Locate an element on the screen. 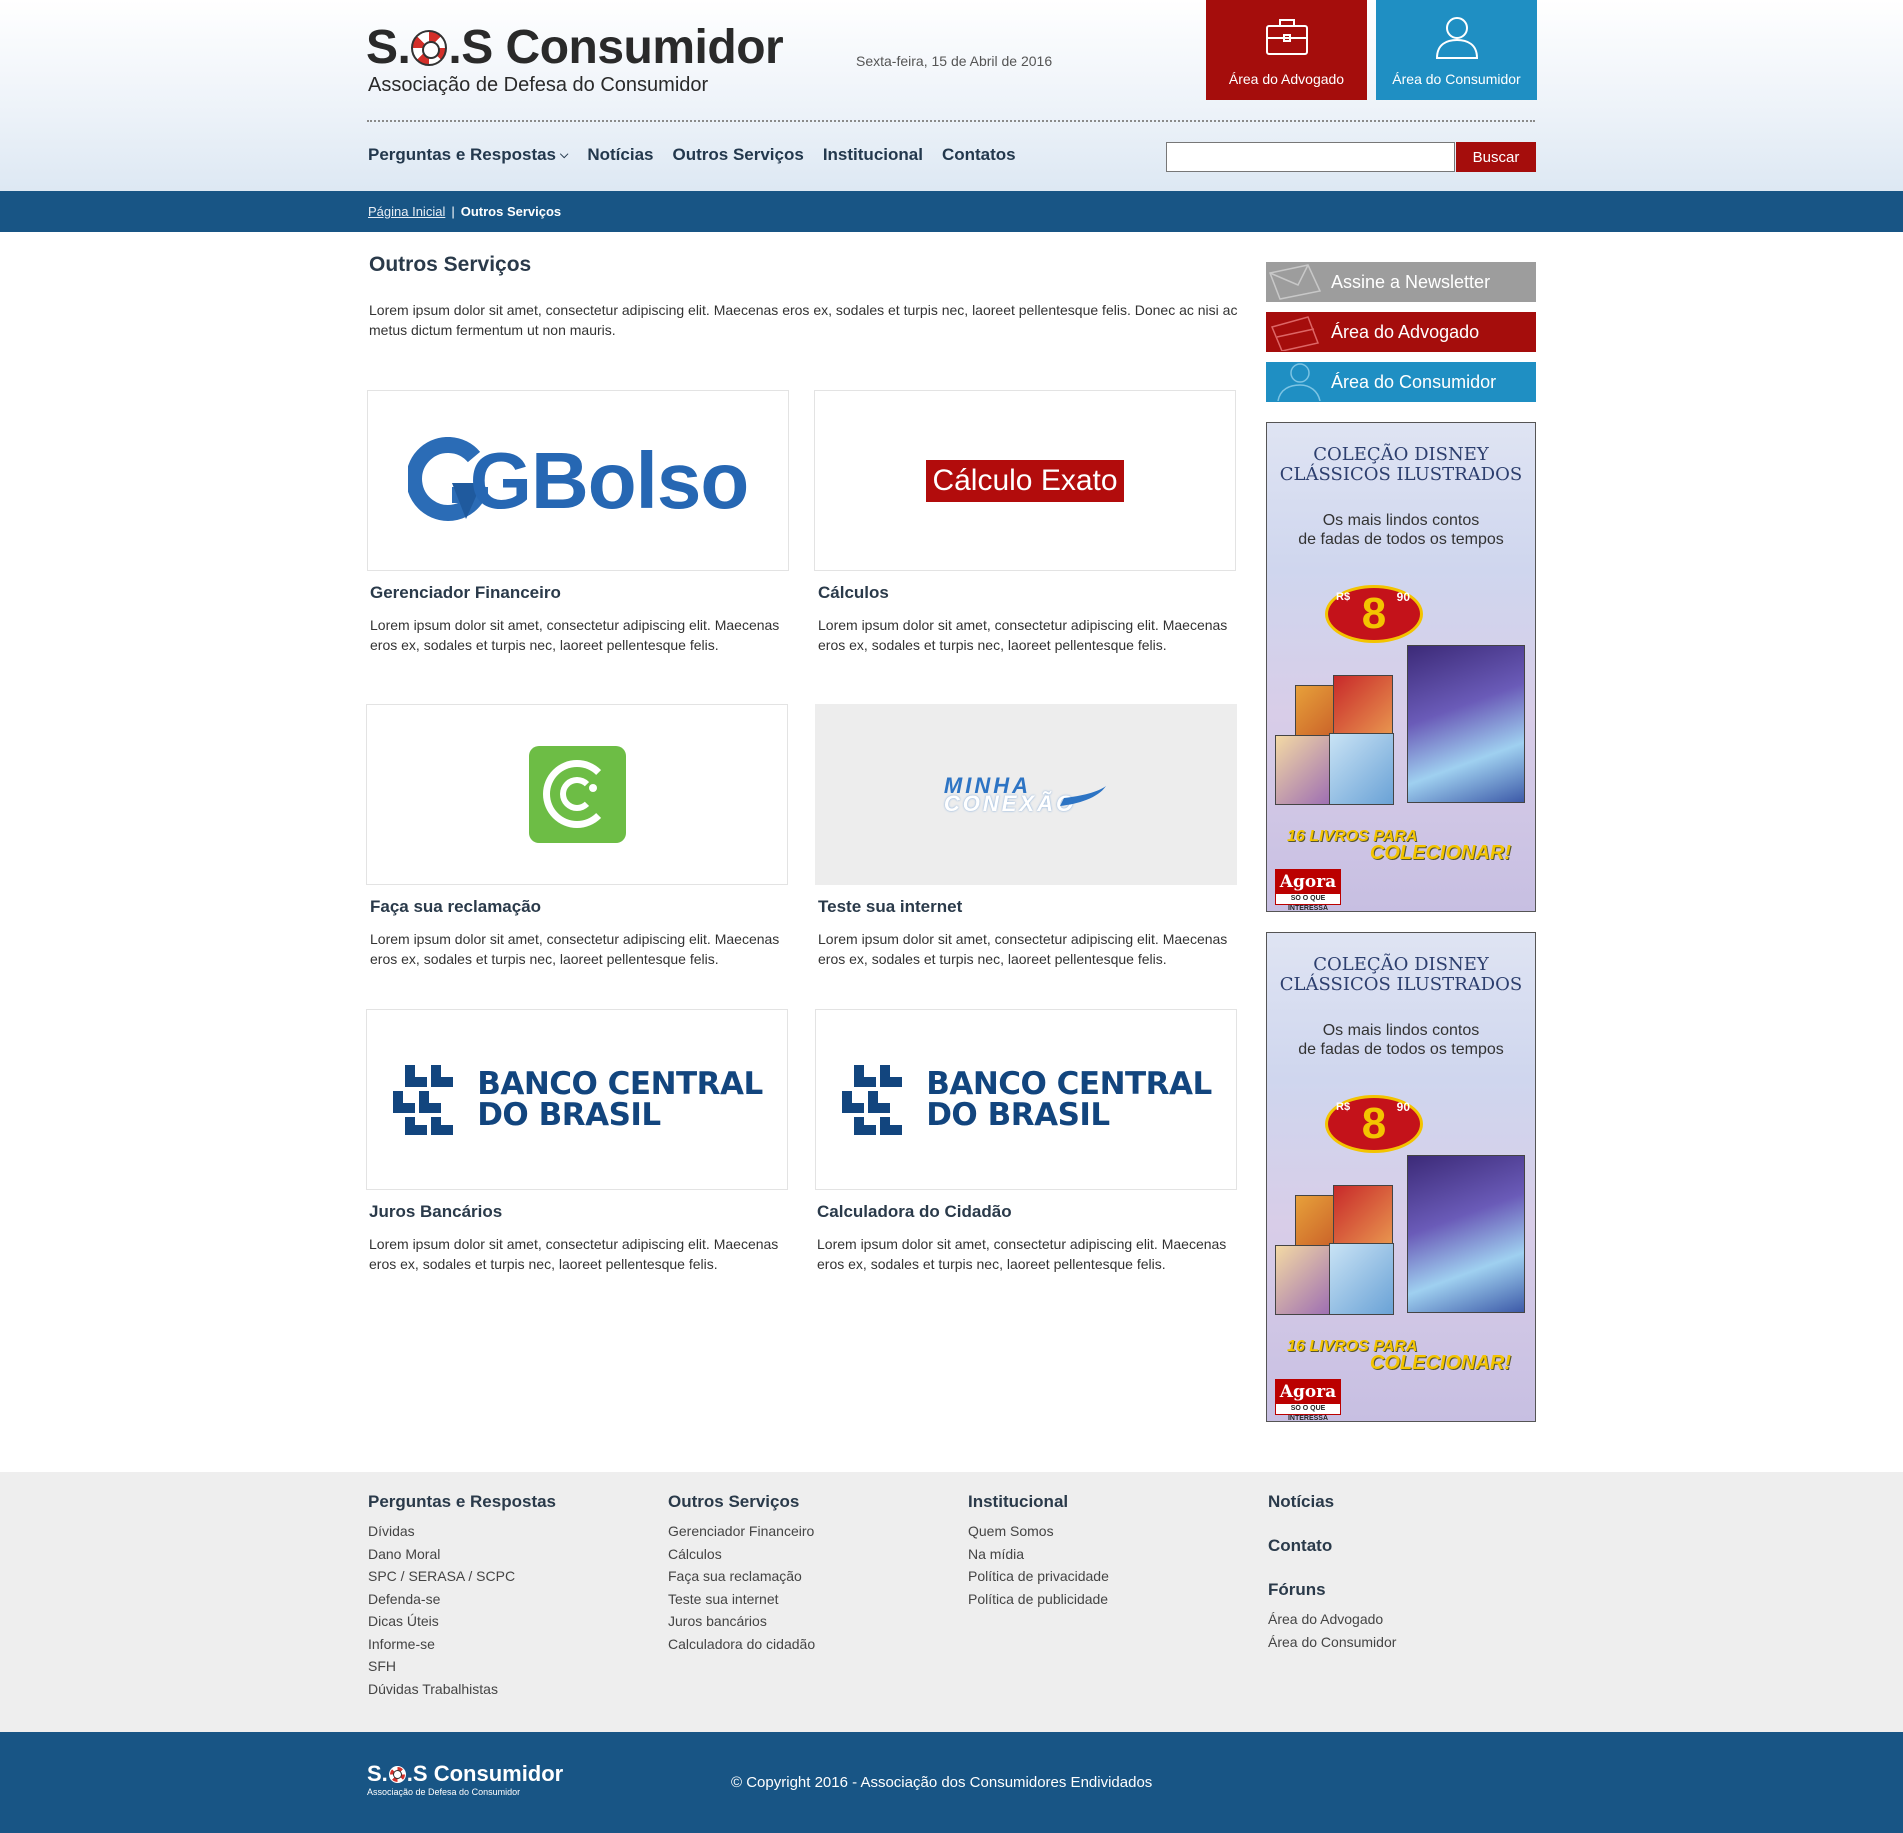  minha-conexao-line2: CONEXÃO is located at coordinates (1010, 803).